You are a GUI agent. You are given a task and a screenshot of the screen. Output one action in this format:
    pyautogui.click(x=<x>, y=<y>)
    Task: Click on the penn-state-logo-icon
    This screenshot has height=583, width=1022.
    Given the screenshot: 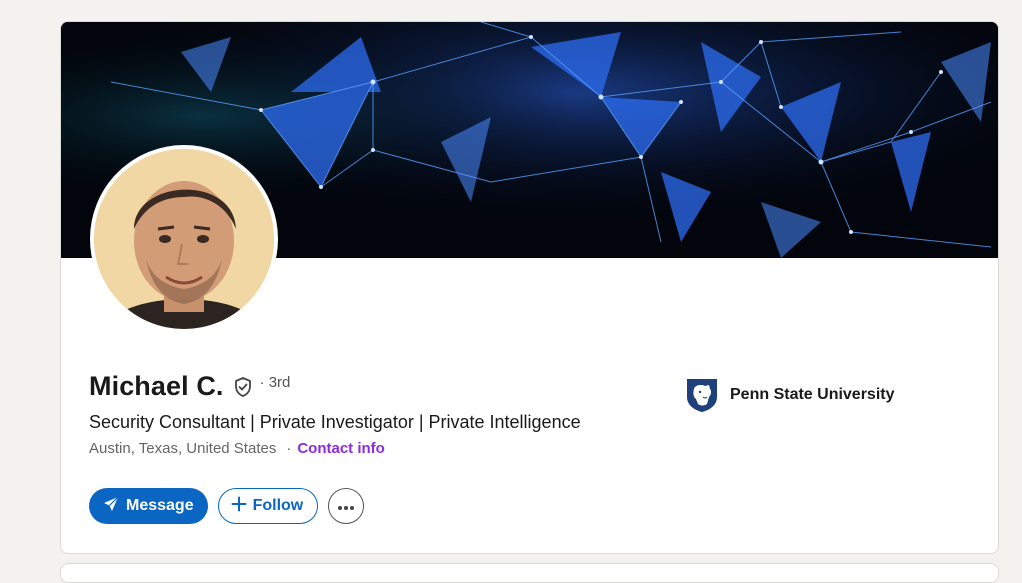 What is the action you would take?
    pyautogui.click(x=702, y=395)
    